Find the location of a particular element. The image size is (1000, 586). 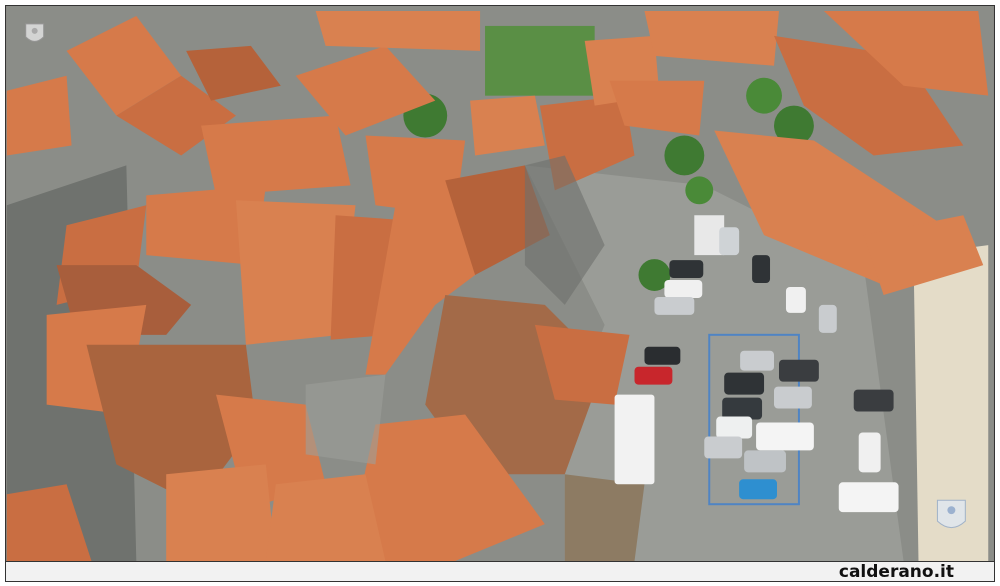

town-crest-logo-faded is located at coordinates (951, 514).